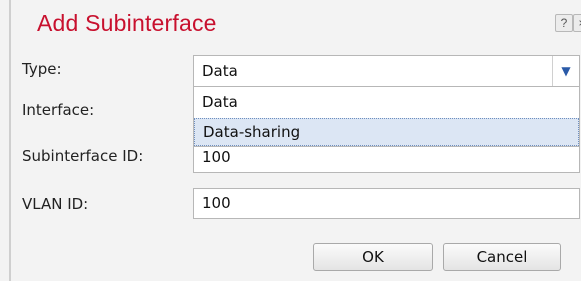  What do you see at coordinates (373, 257) in the screenshot?
I see `ok-button: OK` at bounding box center [373, 257].